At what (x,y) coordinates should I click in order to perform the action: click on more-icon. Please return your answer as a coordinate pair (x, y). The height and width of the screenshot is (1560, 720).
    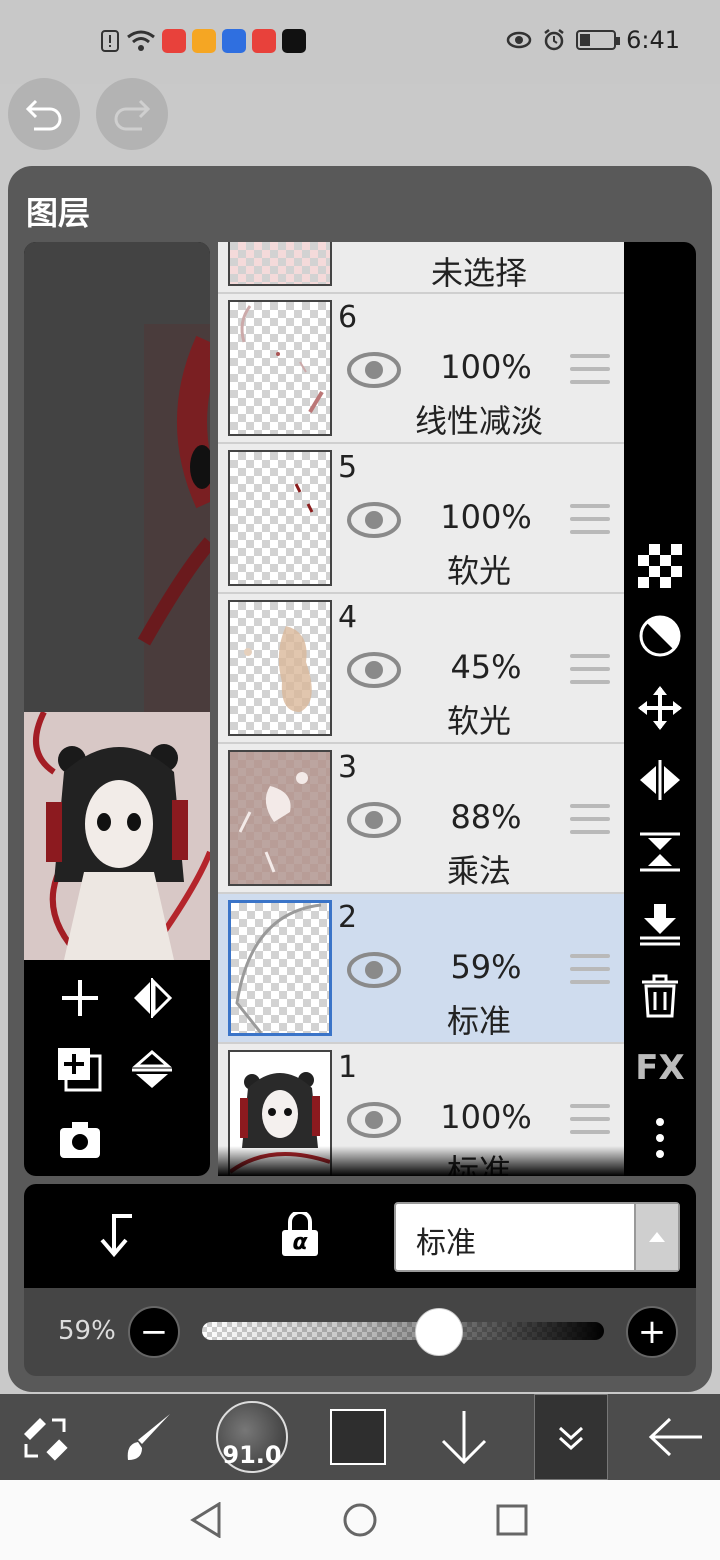
    Looking at the image, I should click on (660, 1138).